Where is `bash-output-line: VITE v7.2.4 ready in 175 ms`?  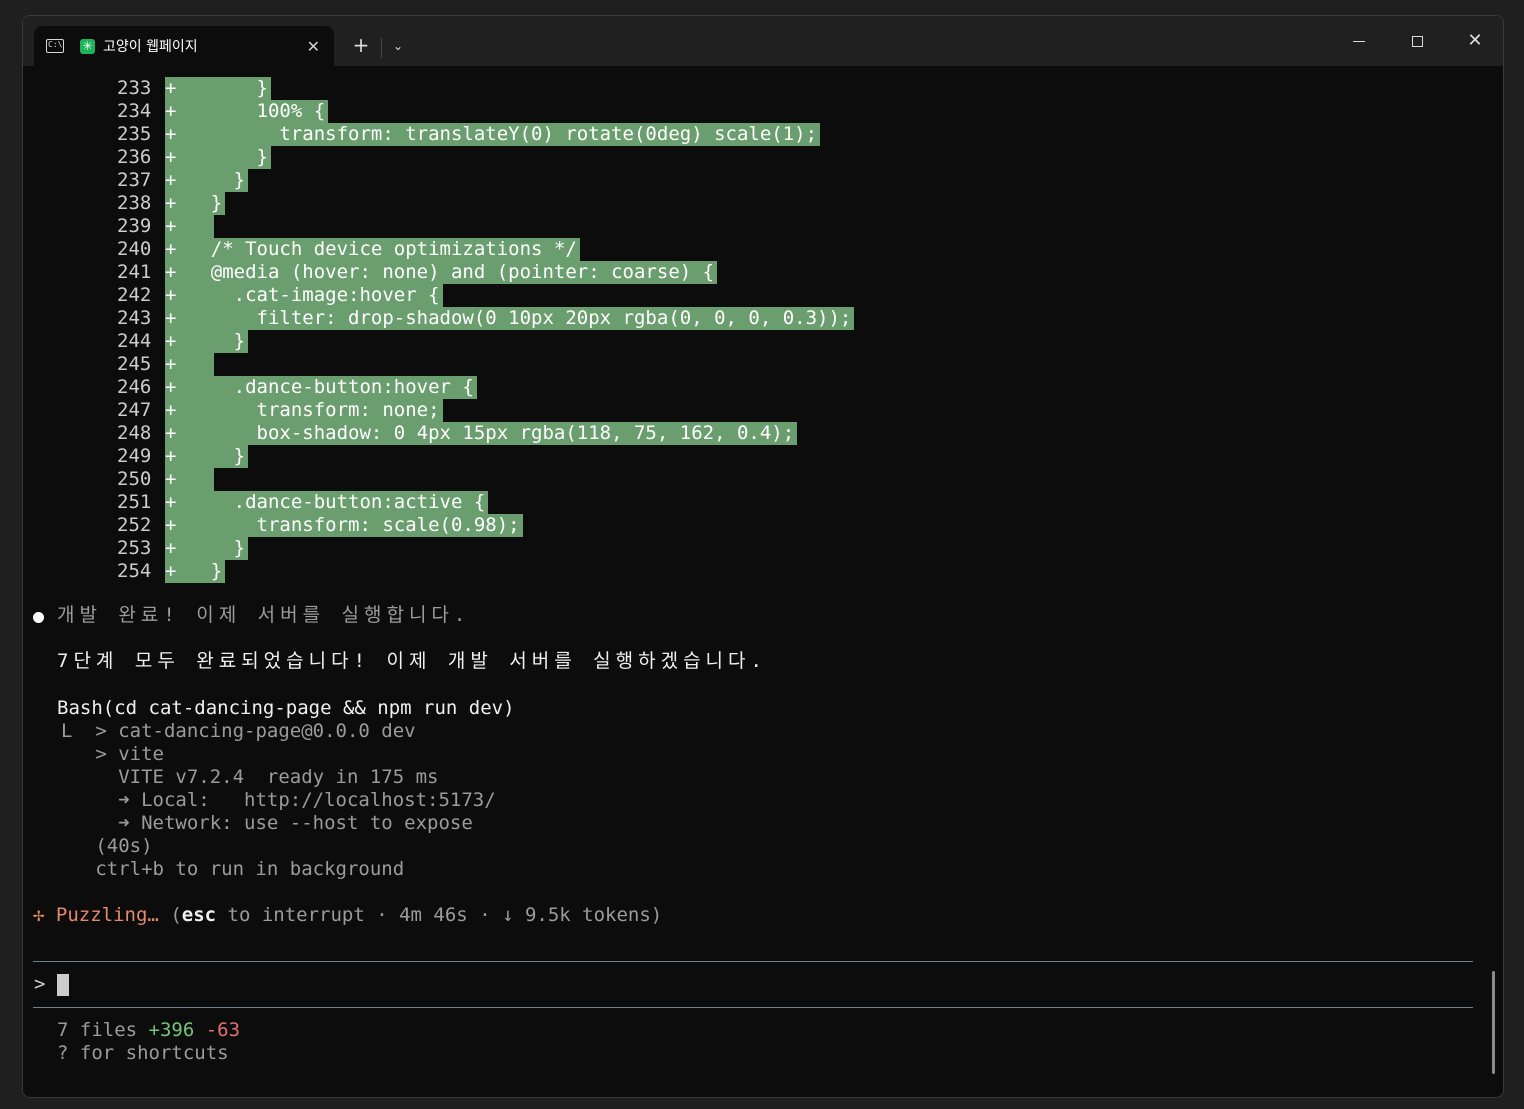 bash-output-line: VITE v7.2.4 ready in 175 ms is located at coordinates (250, 777).